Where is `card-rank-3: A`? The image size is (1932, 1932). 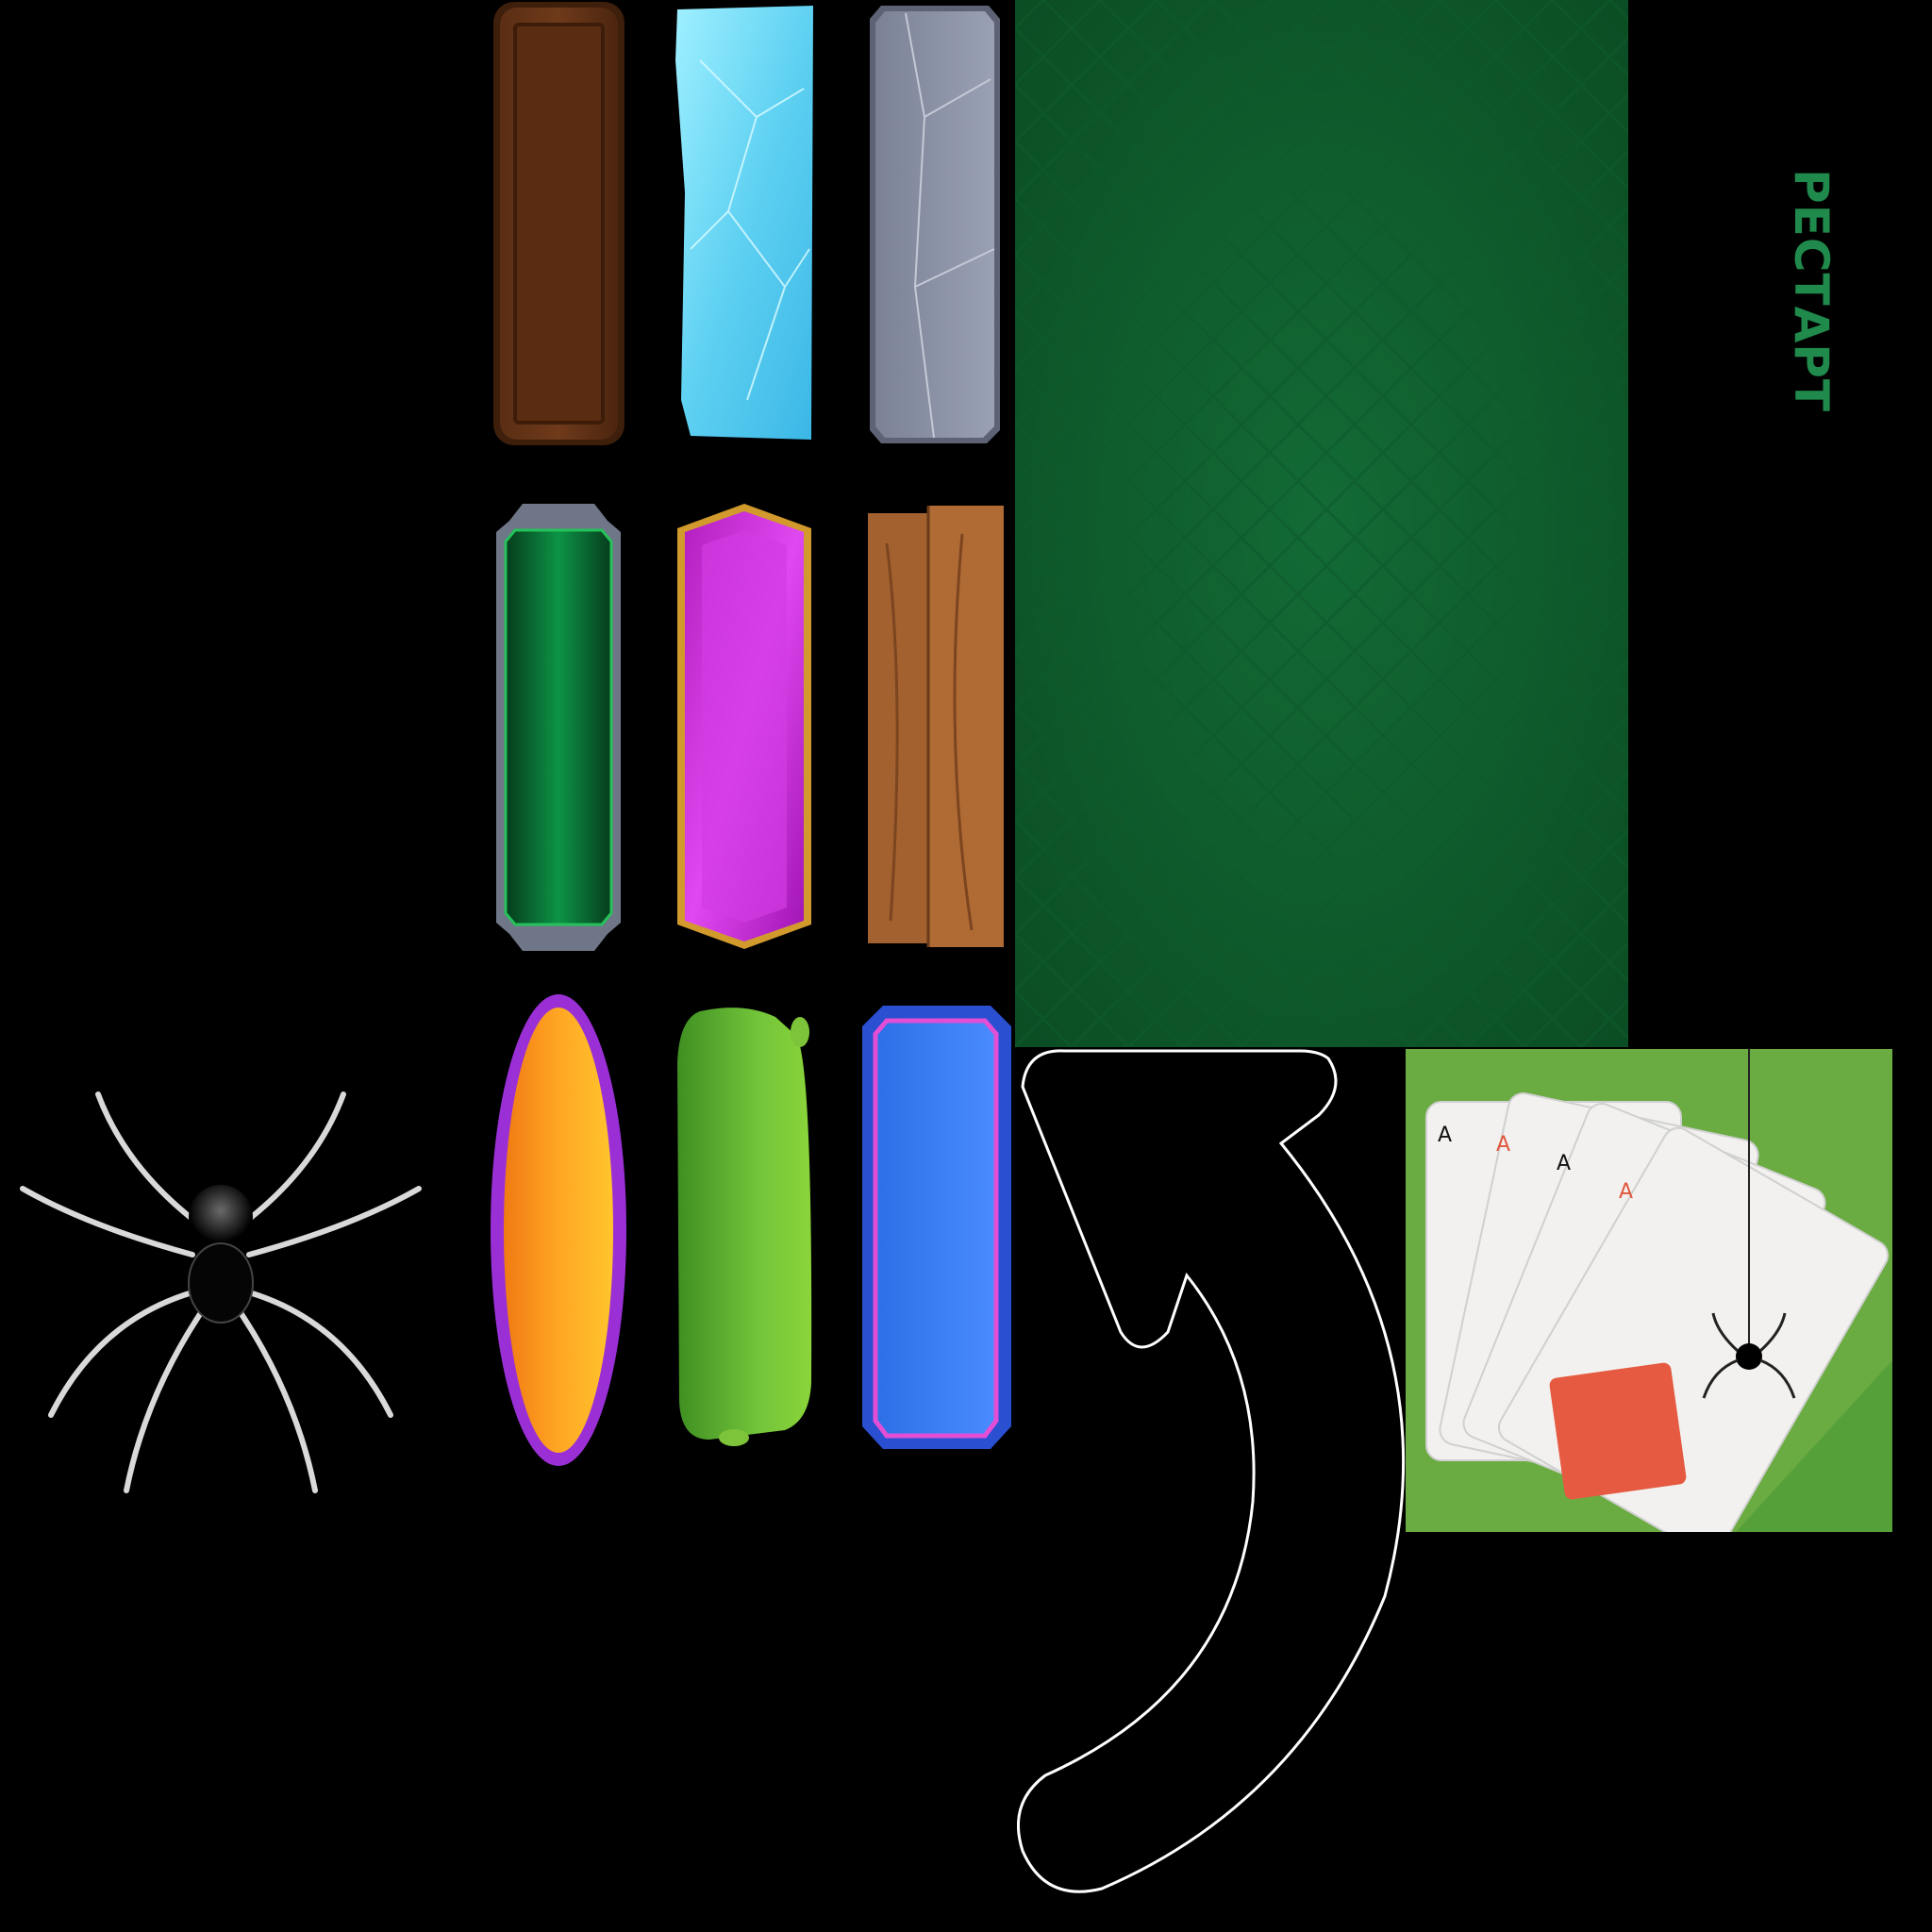
card-rank-3: A is located at coordinates (1564, 1163).